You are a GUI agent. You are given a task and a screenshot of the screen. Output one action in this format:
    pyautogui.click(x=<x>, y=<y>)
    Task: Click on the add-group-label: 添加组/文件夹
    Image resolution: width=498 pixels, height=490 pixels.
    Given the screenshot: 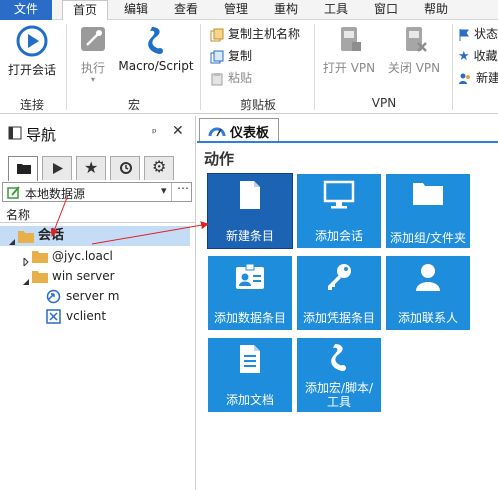 What is the action you would take?
    pyautogui.click(x=428, y=238)
    